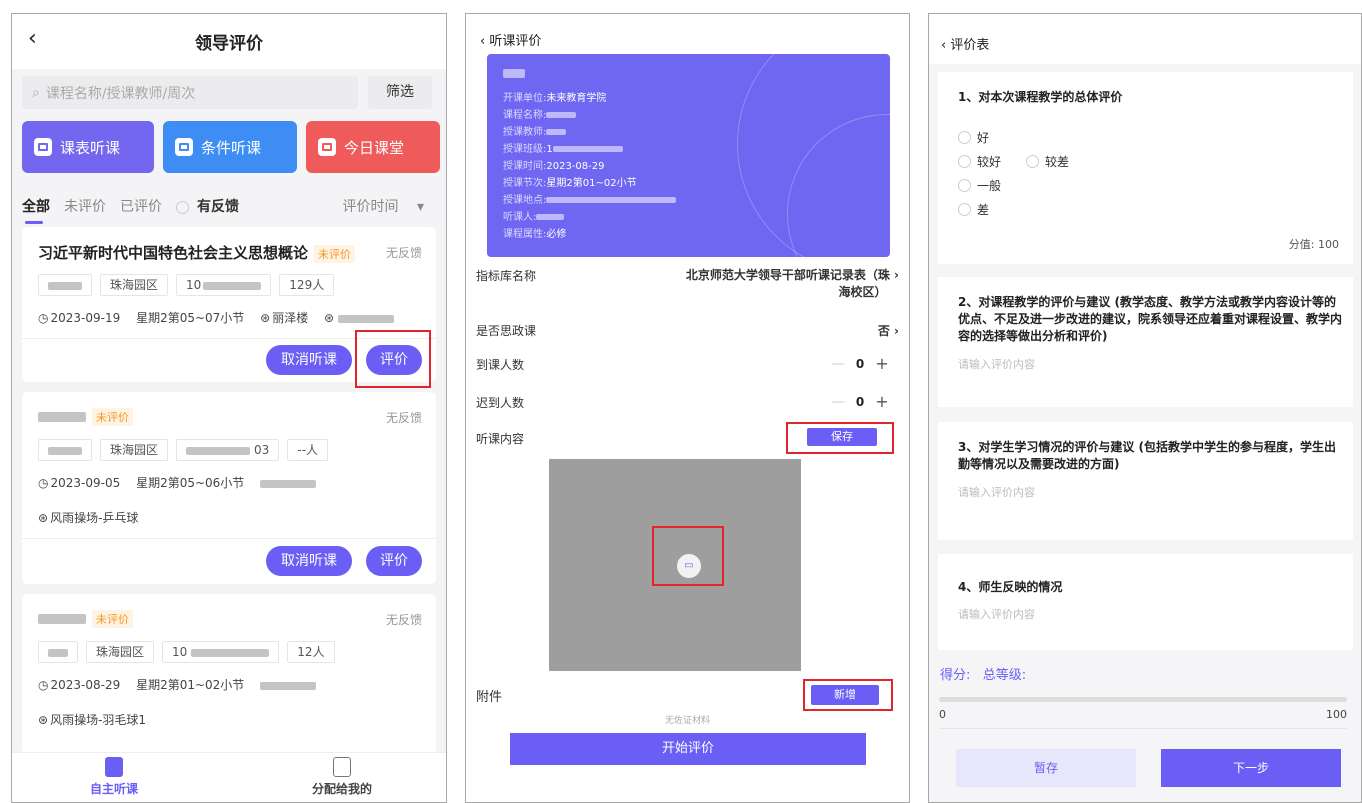 This screenshot has height=803, width=1362. Describe the element at coordinates (1336, 714) in the screenshot. I see `progress-max: 100` at that location.